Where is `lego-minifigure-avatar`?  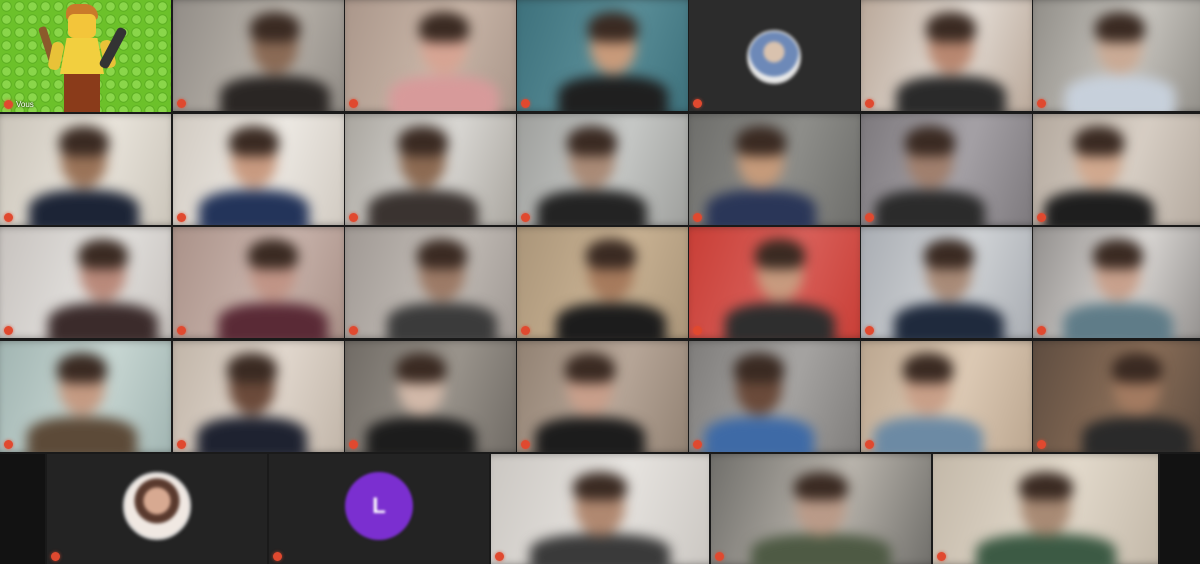
lego-minifigure-avatar is located at coordinates (84, 58).